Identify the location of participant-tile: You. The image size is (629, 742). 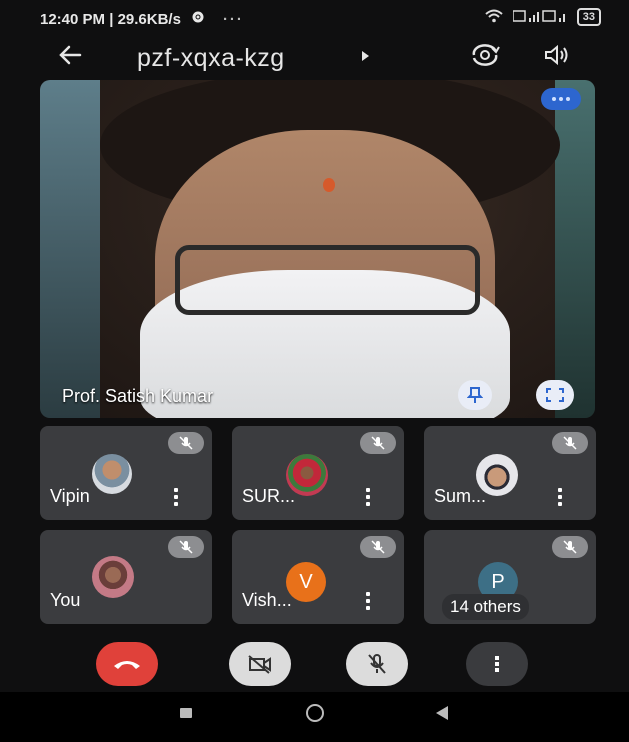
(126, 577).